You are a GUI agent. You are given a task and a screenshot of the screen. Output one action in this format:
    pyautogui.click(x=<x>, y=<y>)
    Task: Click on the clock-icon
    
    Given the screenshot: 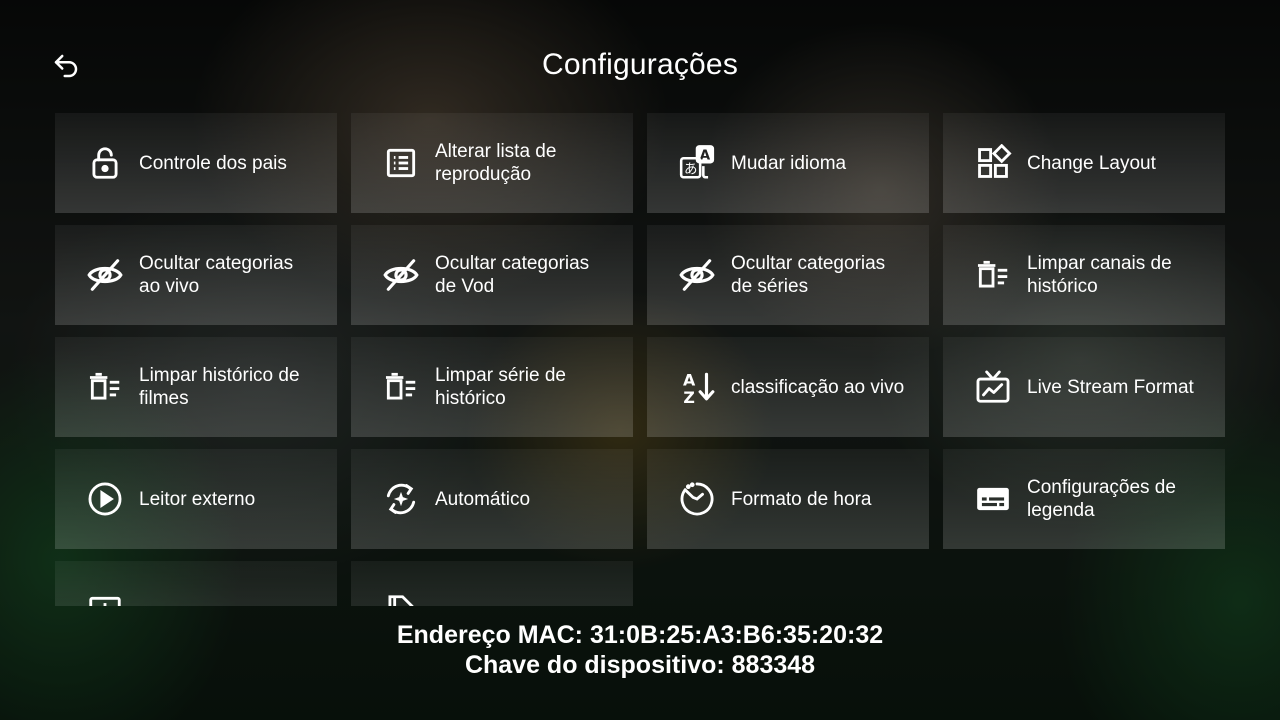 What is the action you would take?
    pyautogui.click(x=697, y=499)
    